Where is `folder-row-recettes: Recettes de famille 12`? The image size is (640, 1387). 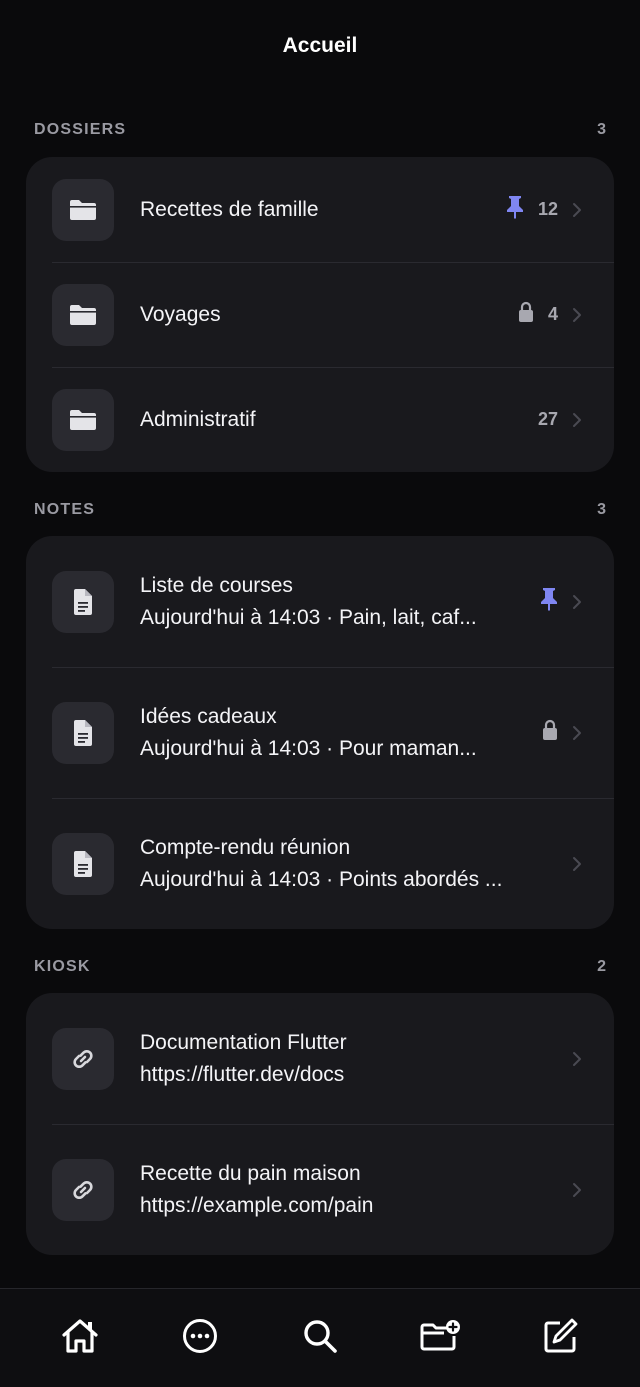
folder-row-recettes: Recettes de famille 12 is located at coordinates (320, 209).